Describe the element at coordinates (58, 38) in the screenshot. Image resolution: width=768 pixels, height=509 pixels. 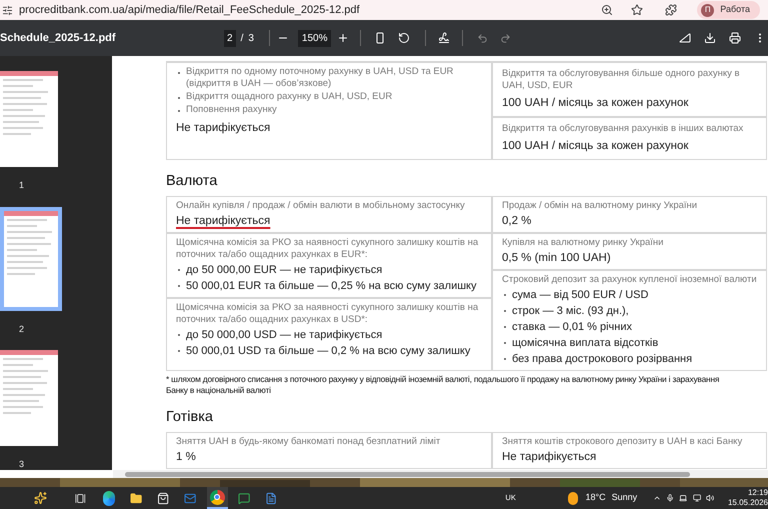
I see `document-title: Schedule_2025-12.pdf` at that location.